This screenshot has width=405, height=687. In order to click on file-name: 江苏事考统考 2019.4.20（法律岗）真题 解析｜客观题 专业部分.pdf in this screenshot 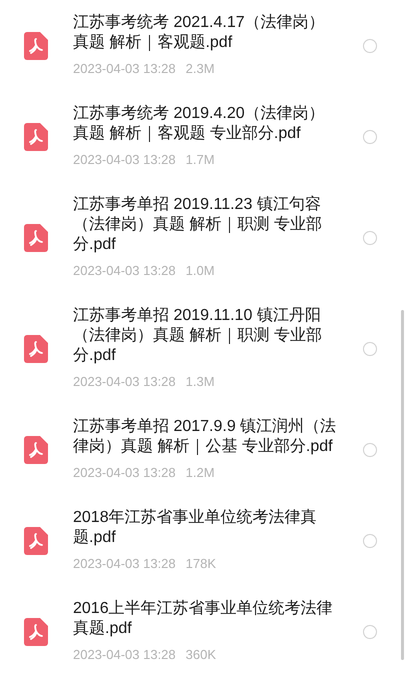, I will do `click(205, 124)`.